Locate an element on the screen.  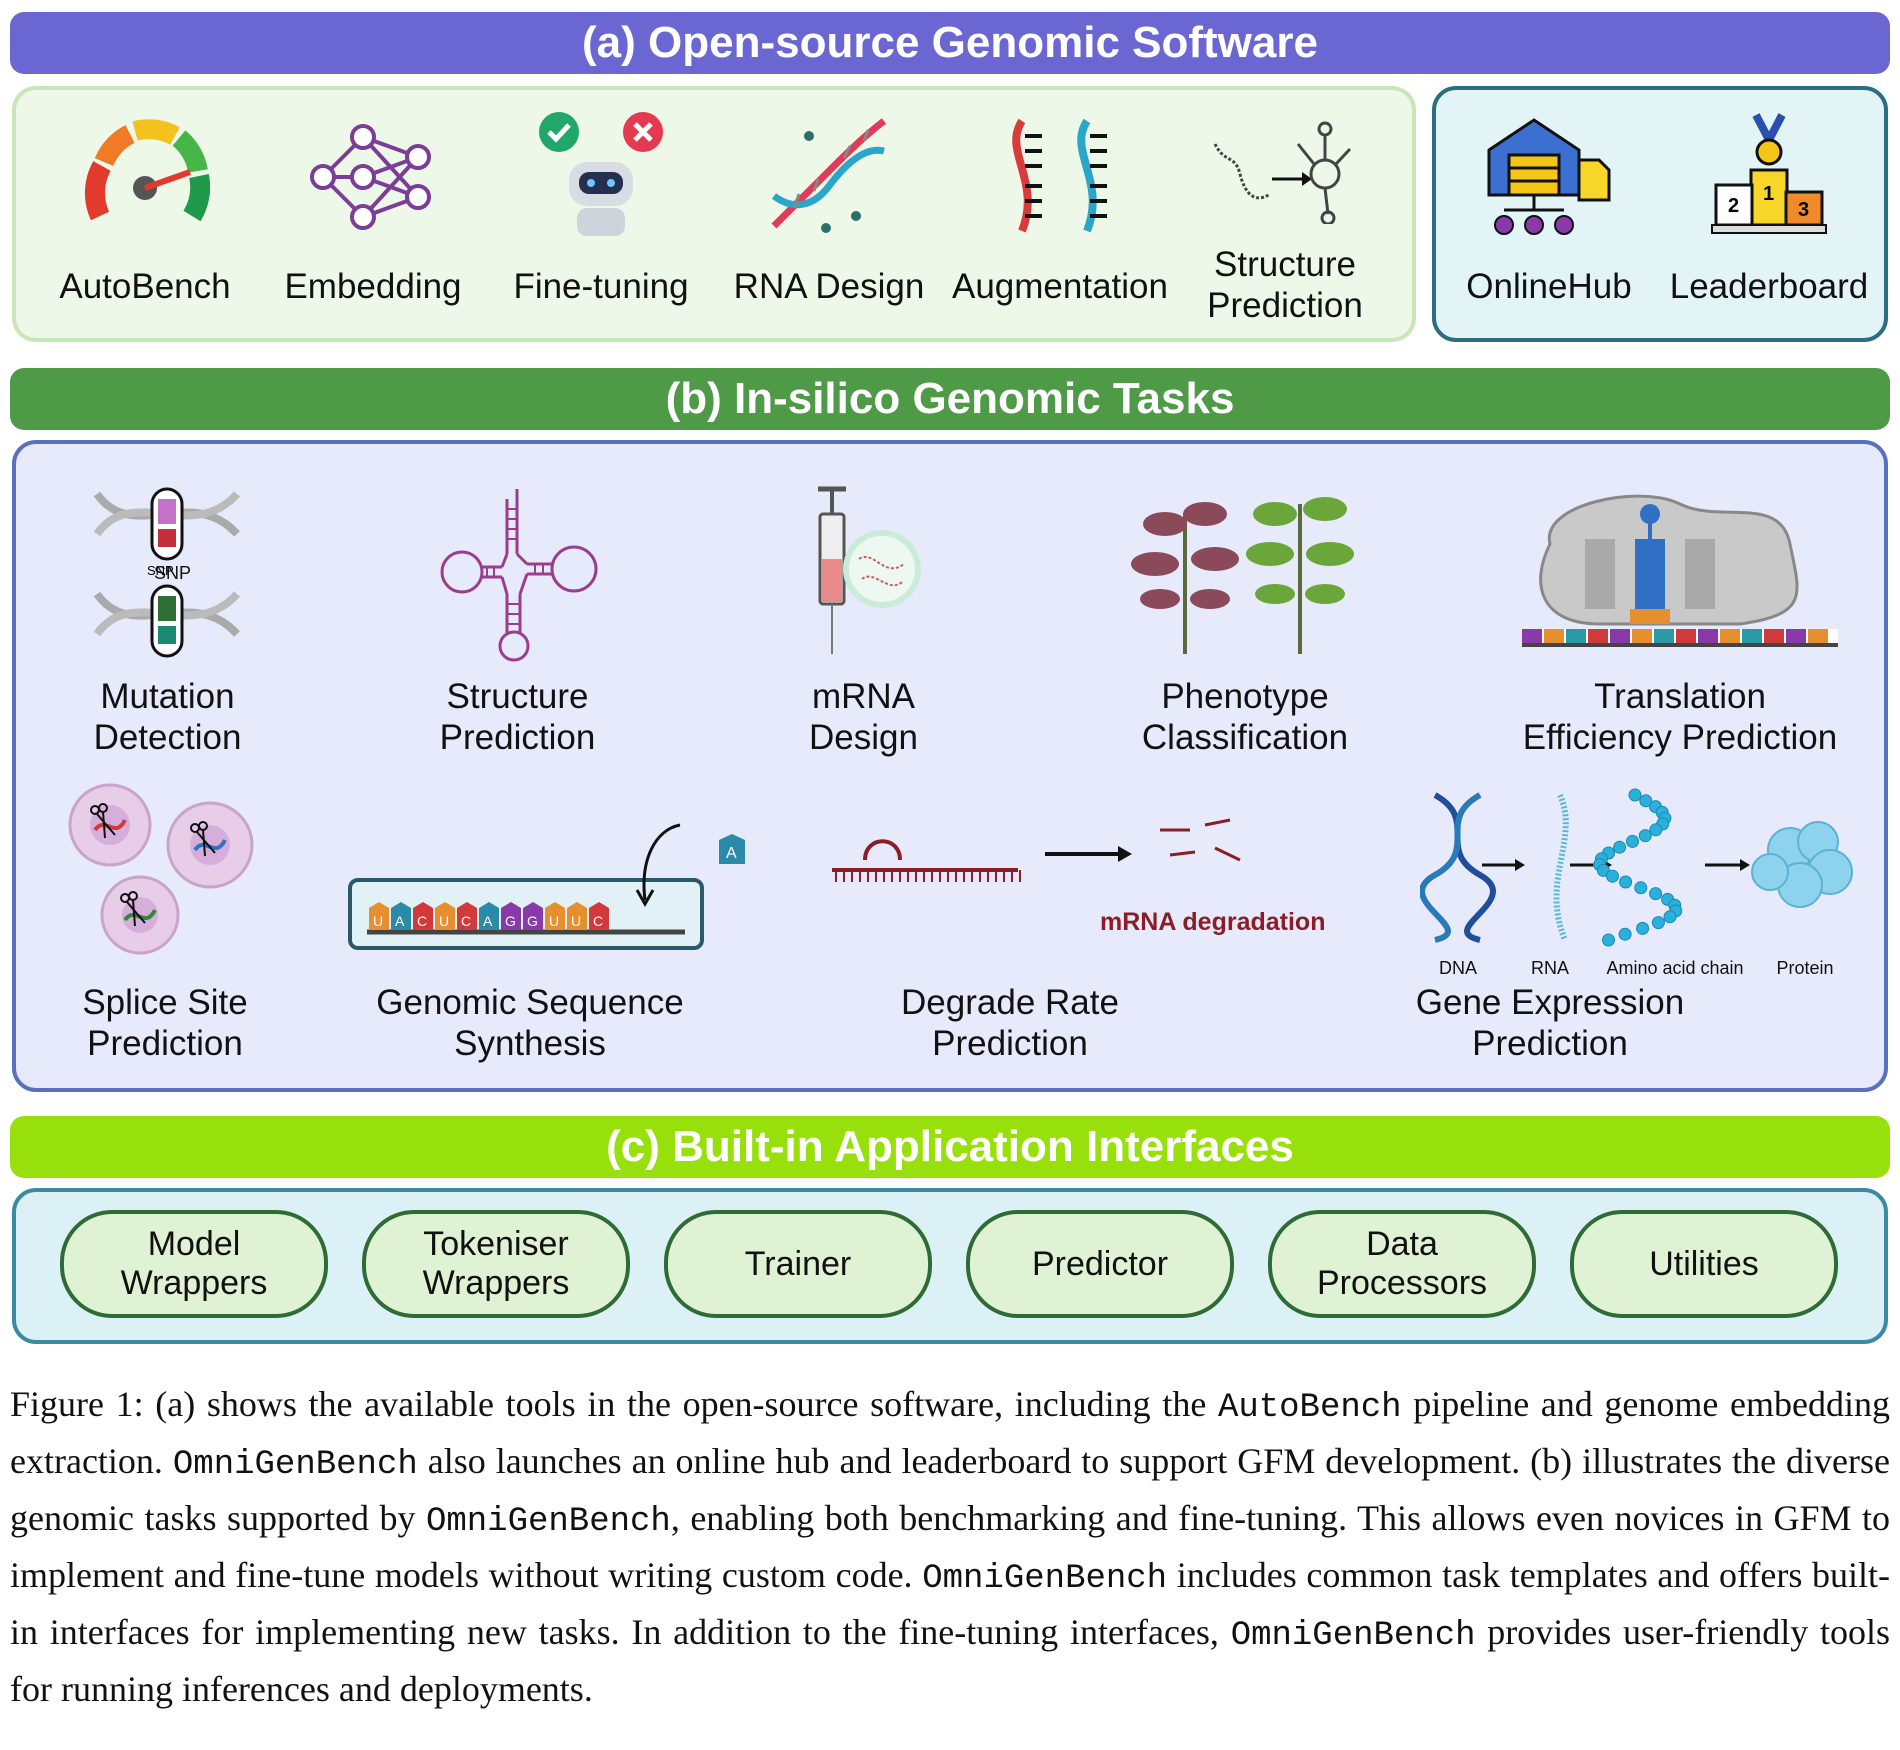
section-a-title: (a) Open-source Genomic Software is located at coordinates (950, 42).